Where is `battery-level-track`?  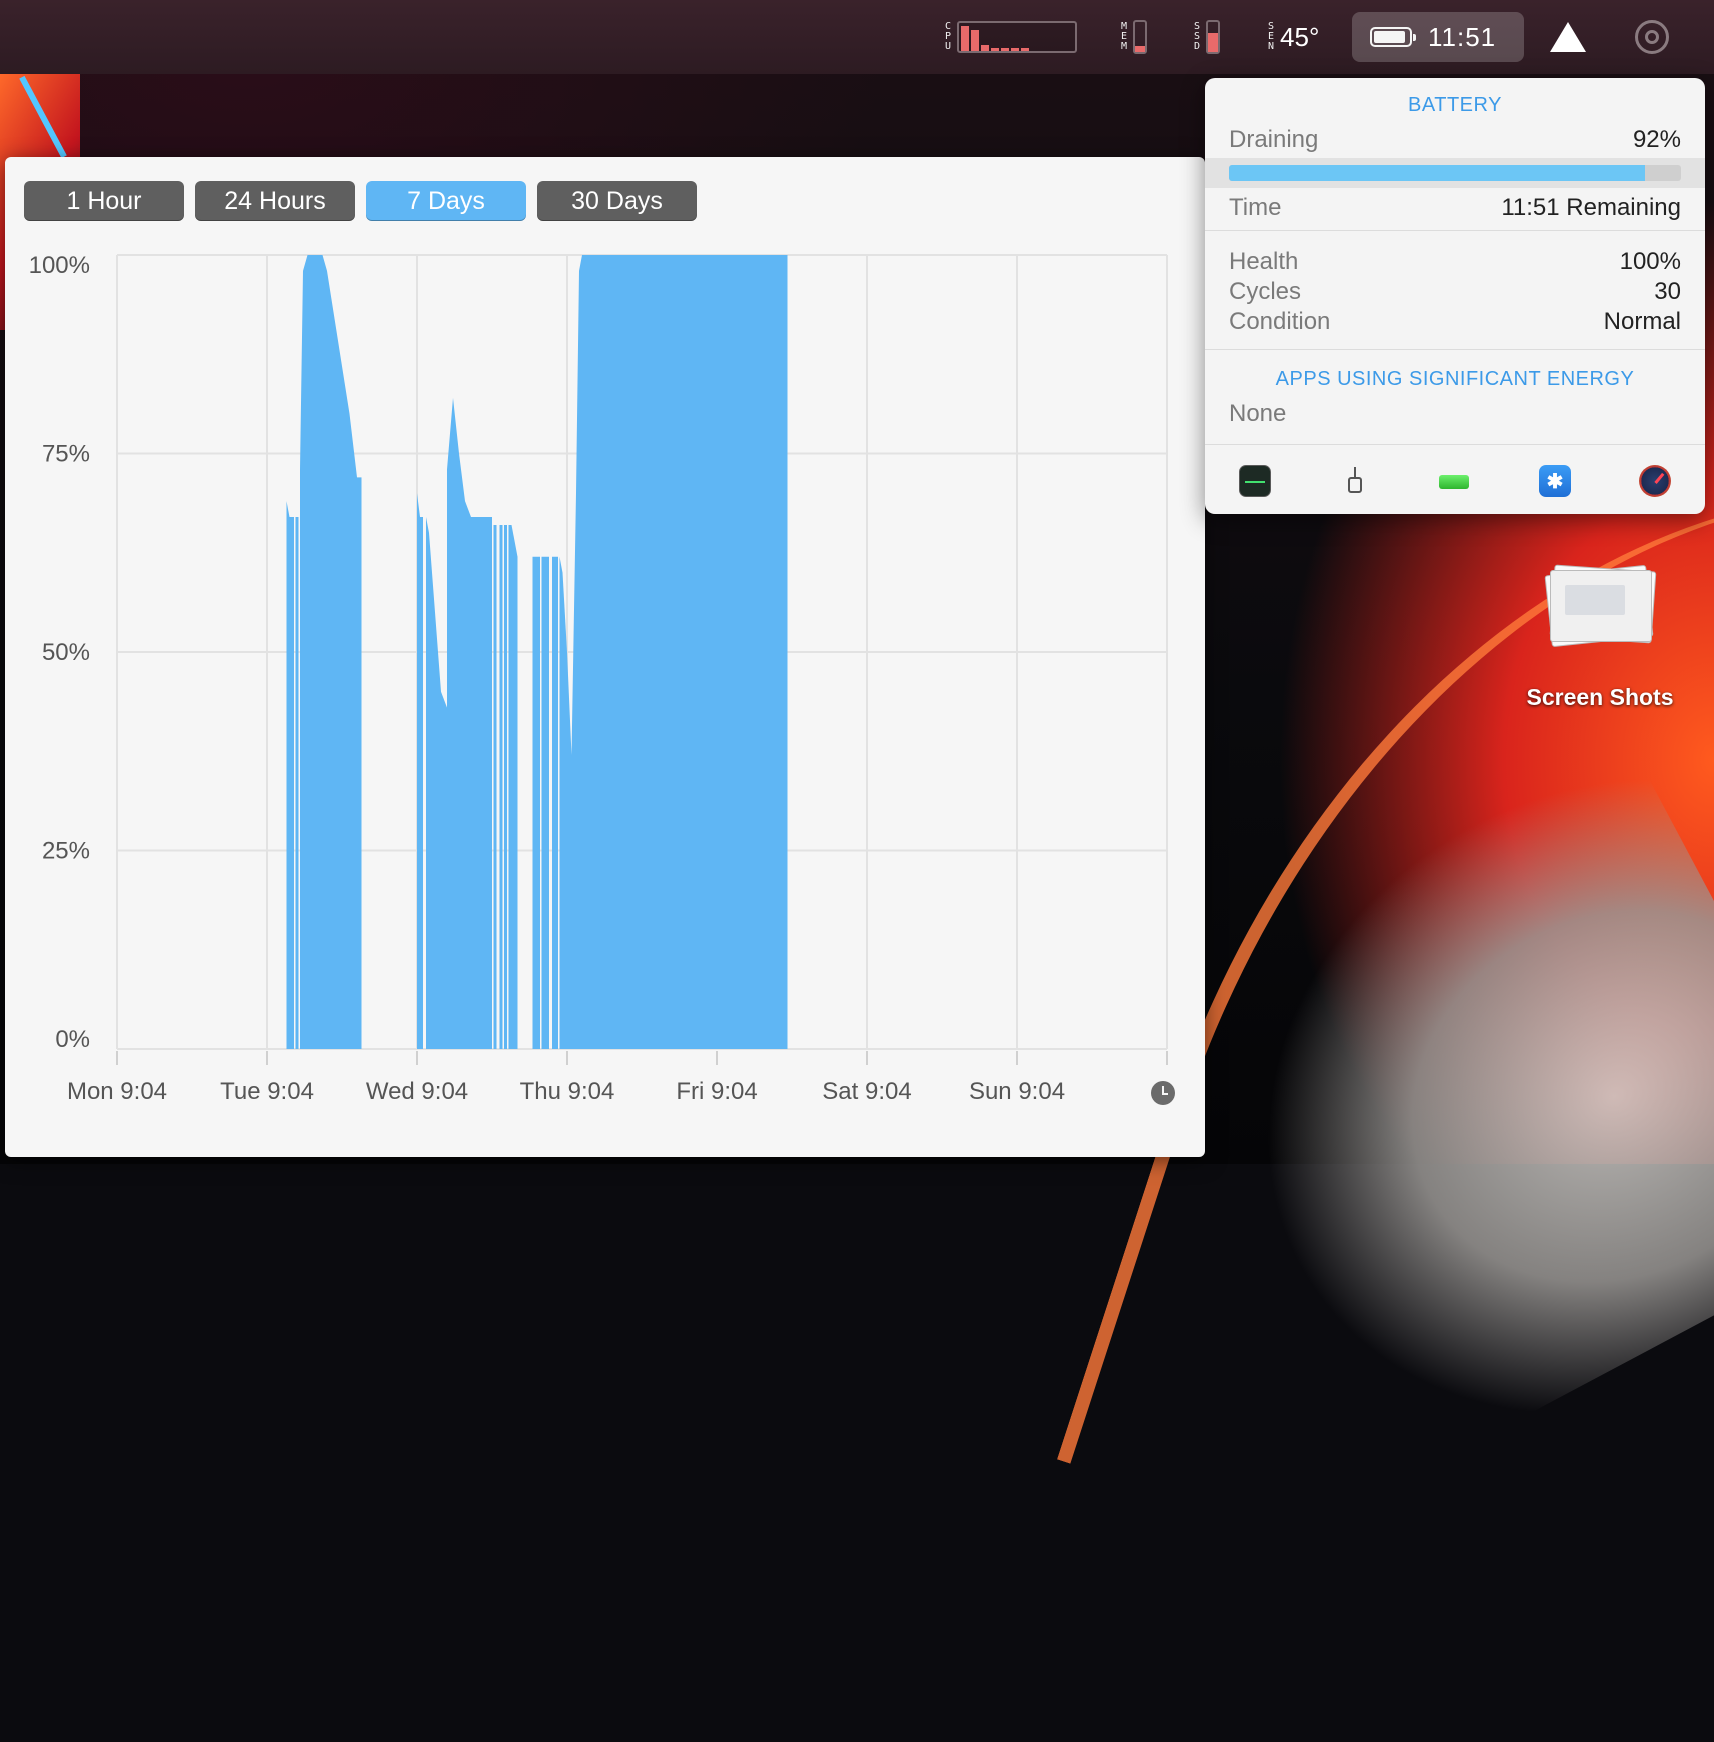
battery-level-track is located at coordinates (1455, 173).